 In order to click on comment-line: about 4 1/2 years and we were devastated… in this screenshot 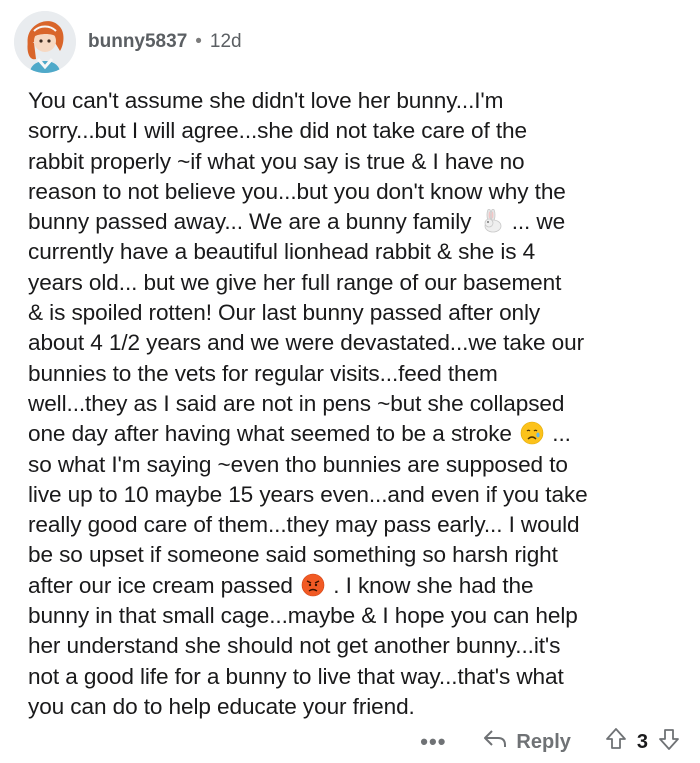, I will do `click(306, 343)`.